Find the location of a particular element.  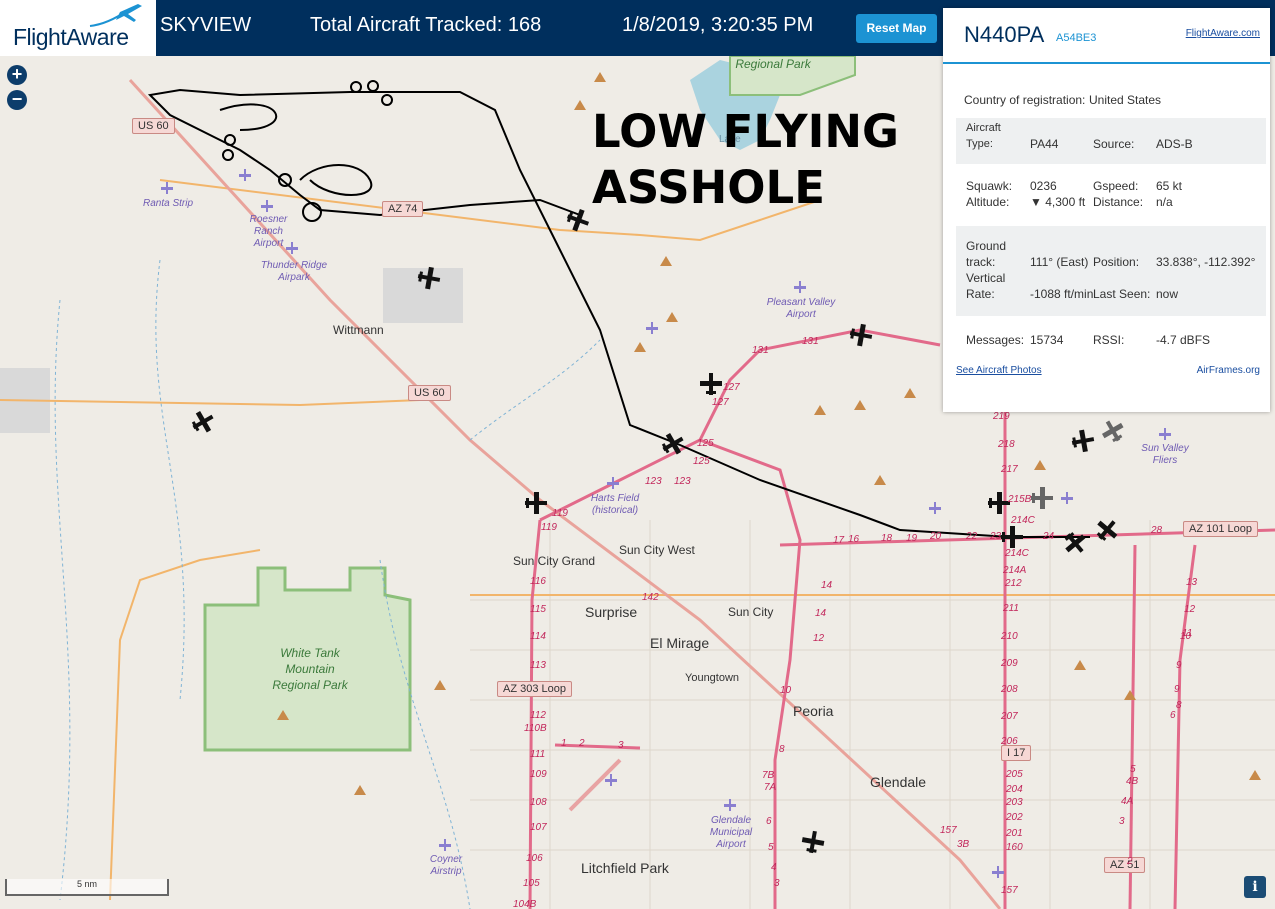

aircraft-hex: A54BE3 is located at coordinates (1076, 38).